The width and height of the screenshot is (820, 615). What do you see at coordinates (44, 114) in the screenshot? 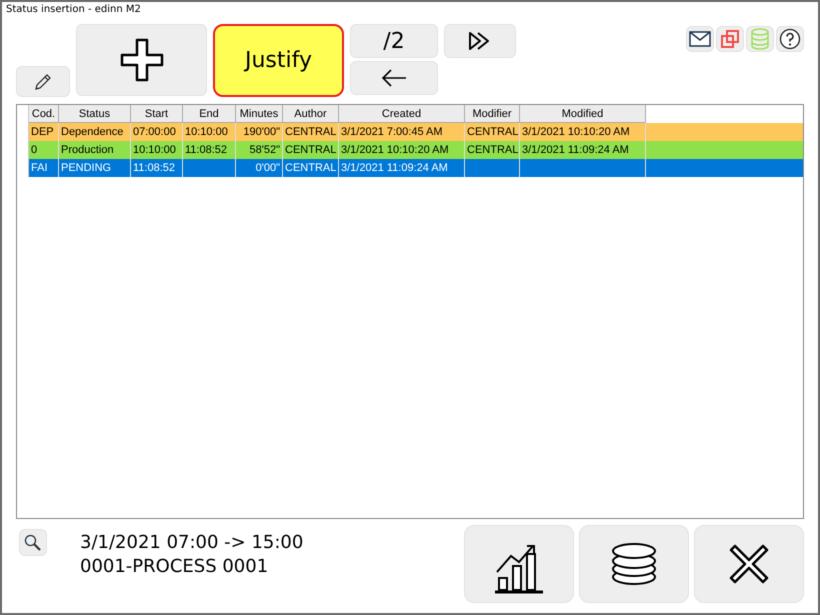
I see `column-header: Cod.` at bounding box center [44, 114].